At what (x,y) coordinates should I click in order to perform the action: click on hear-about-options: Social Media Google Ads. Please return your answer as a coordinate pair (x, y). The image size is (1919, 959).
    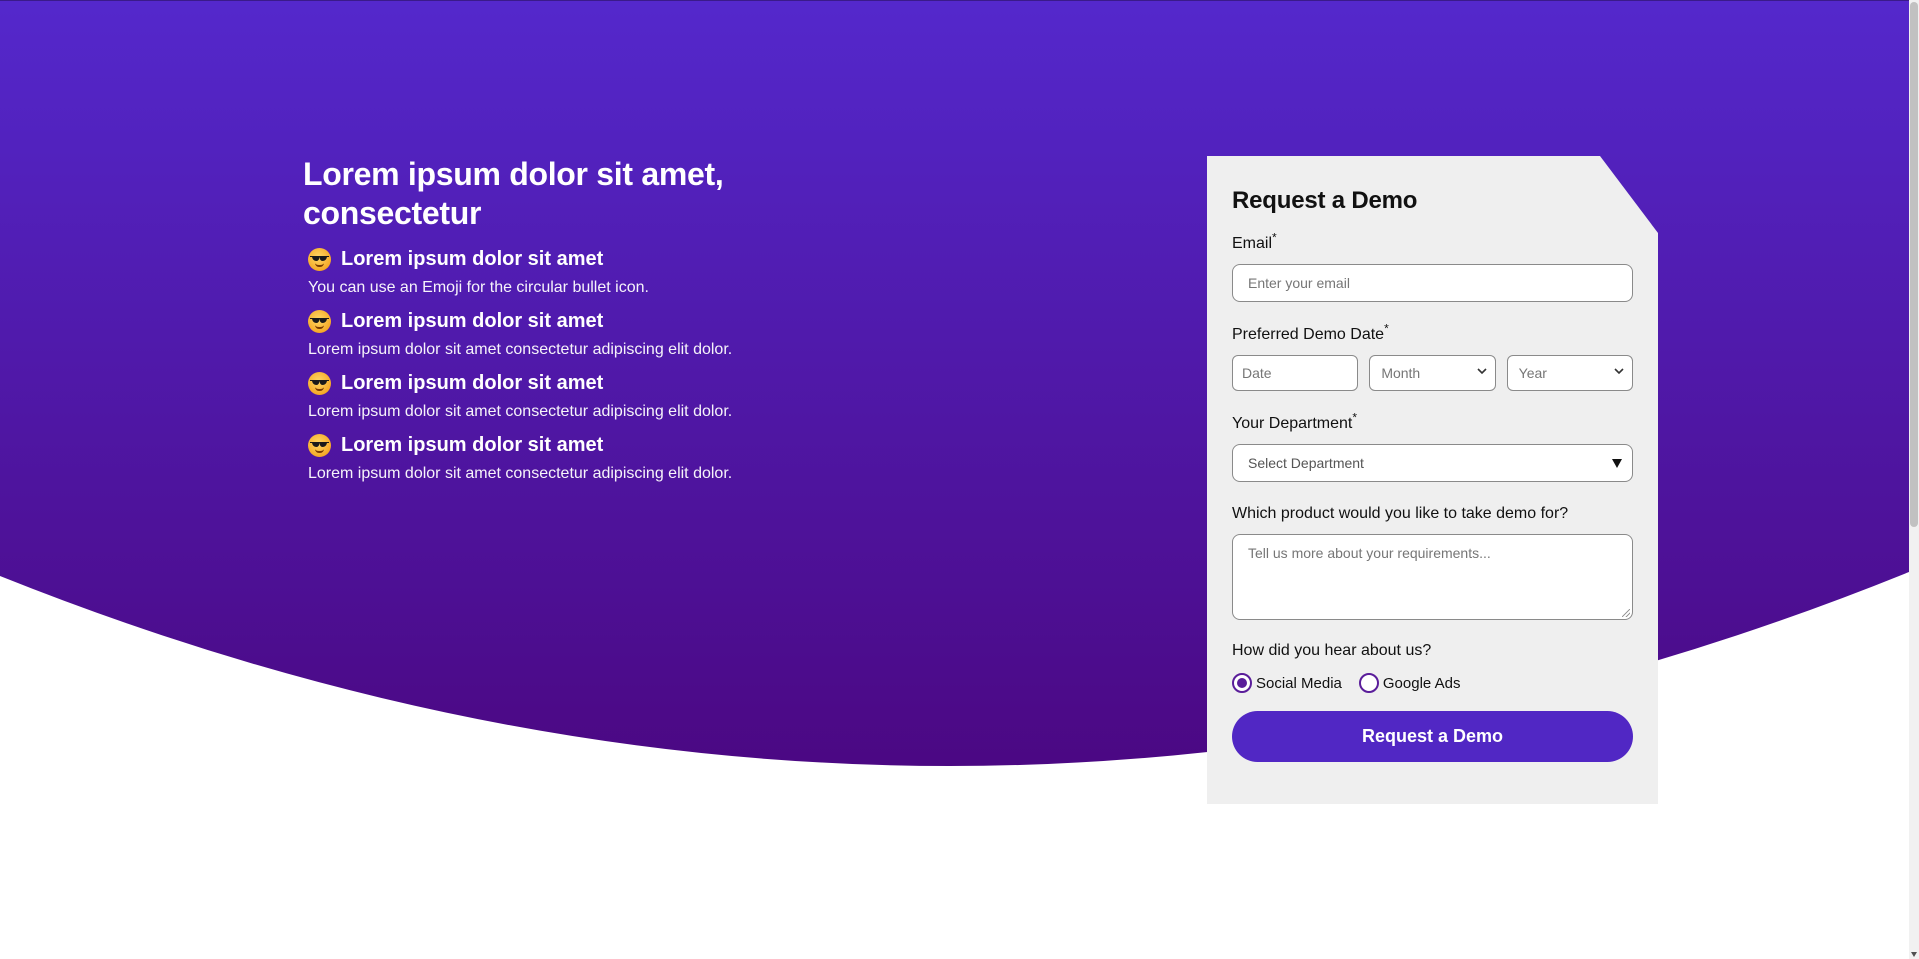
    Looking at the image, I should click on (1432, 683).